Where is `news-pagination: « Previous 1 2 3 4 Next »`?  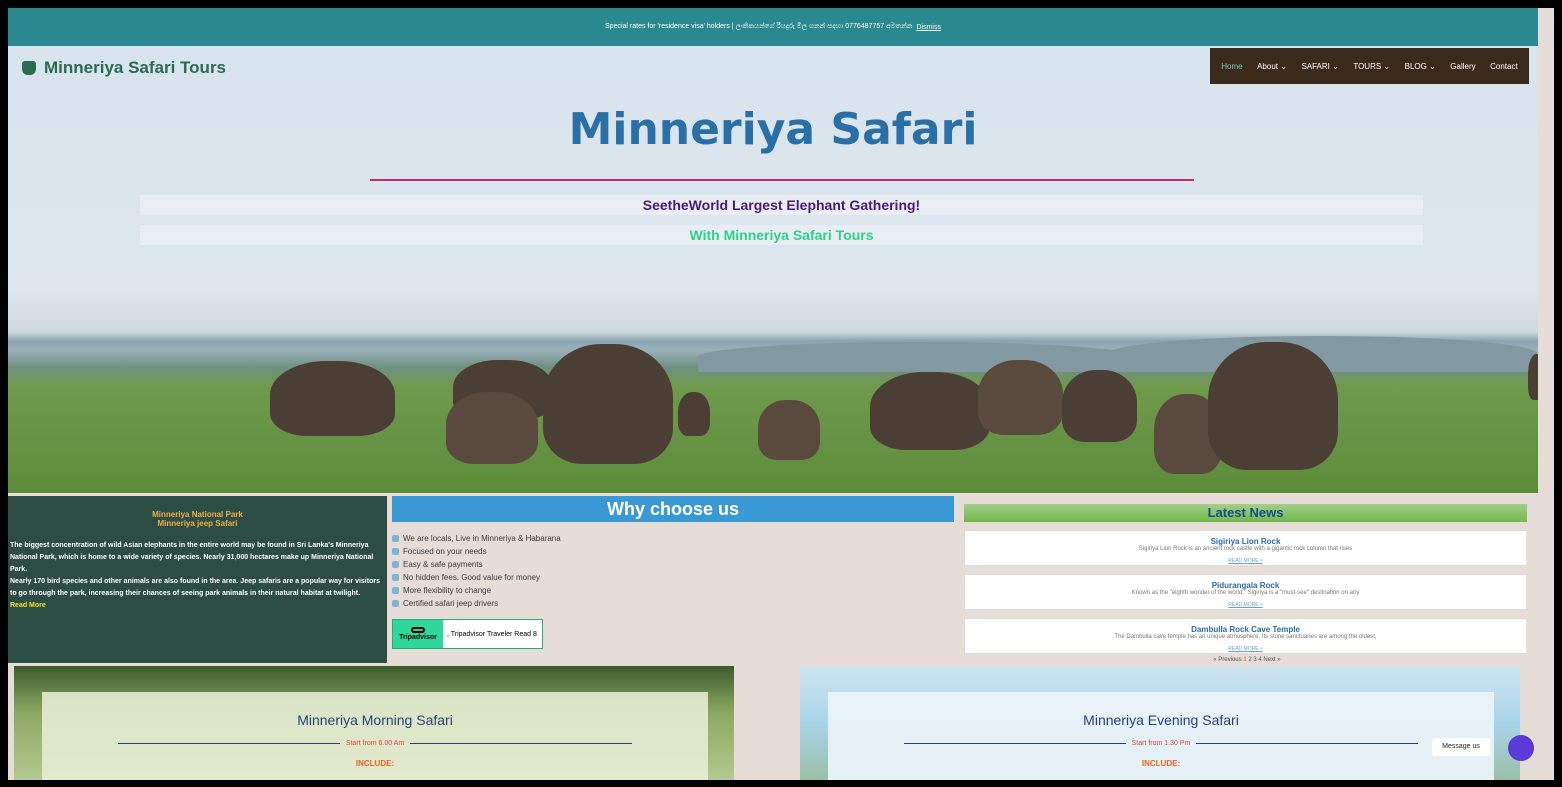 news-pagination: « Previous 1 2 3 4 Next » is located at coordinates (1247, 660).